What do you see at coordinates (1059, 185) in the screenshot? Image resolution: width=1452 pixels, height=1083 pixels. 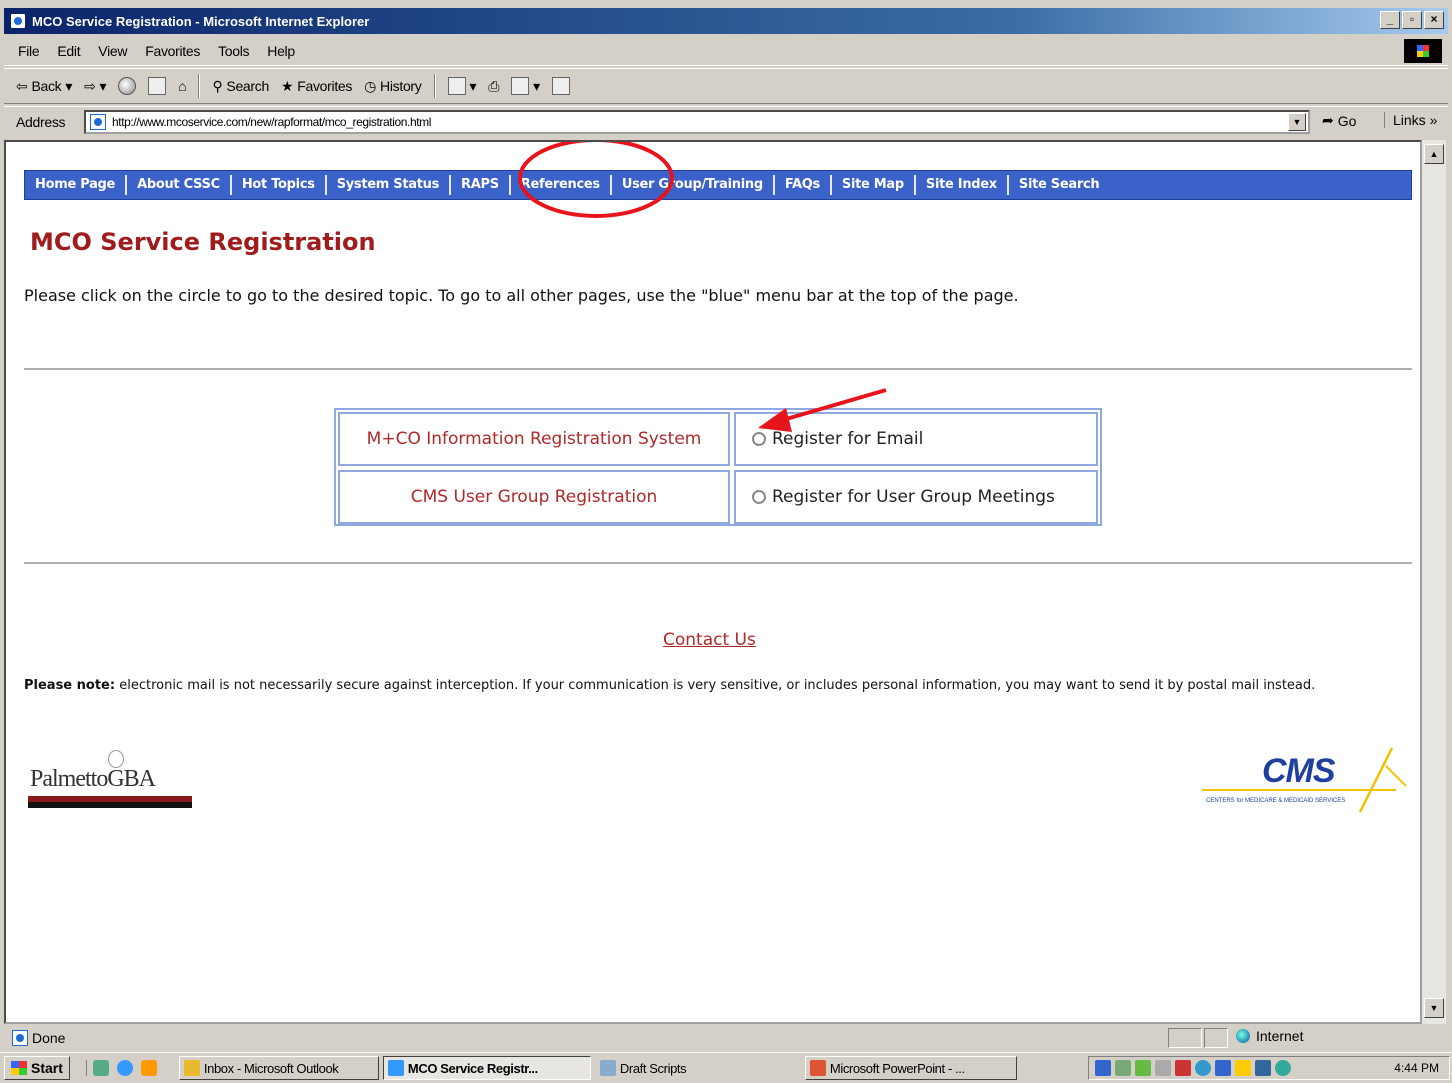 I see `nav-site-search: Site Search` at bounding box center [1059, 185].